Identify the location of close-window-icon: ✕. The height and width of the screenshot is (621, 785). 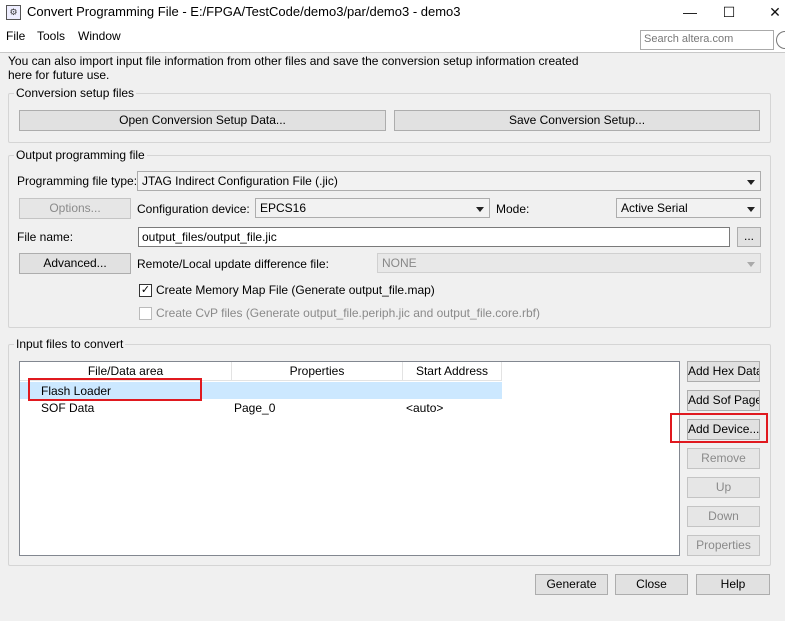
(768, 13).